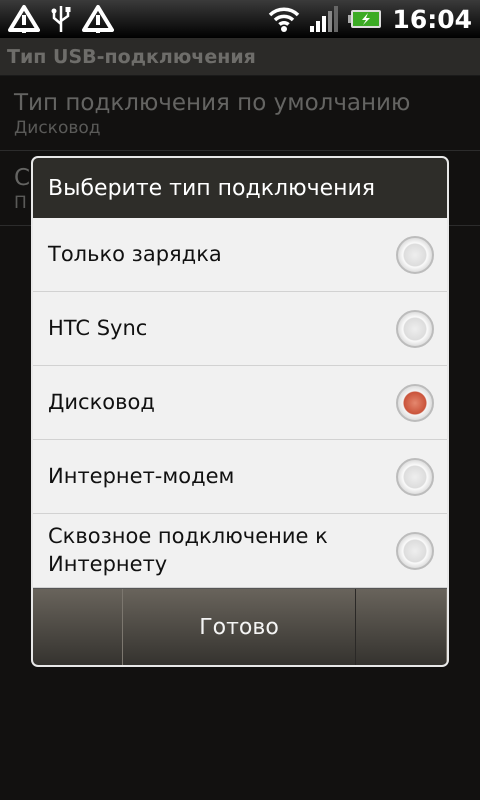 This screenshot has height=800, width=480. What do you see at coordinates (432, 19) in the screenshot?
I see `clock-time: 16:04` at bounding box center [432, 19].